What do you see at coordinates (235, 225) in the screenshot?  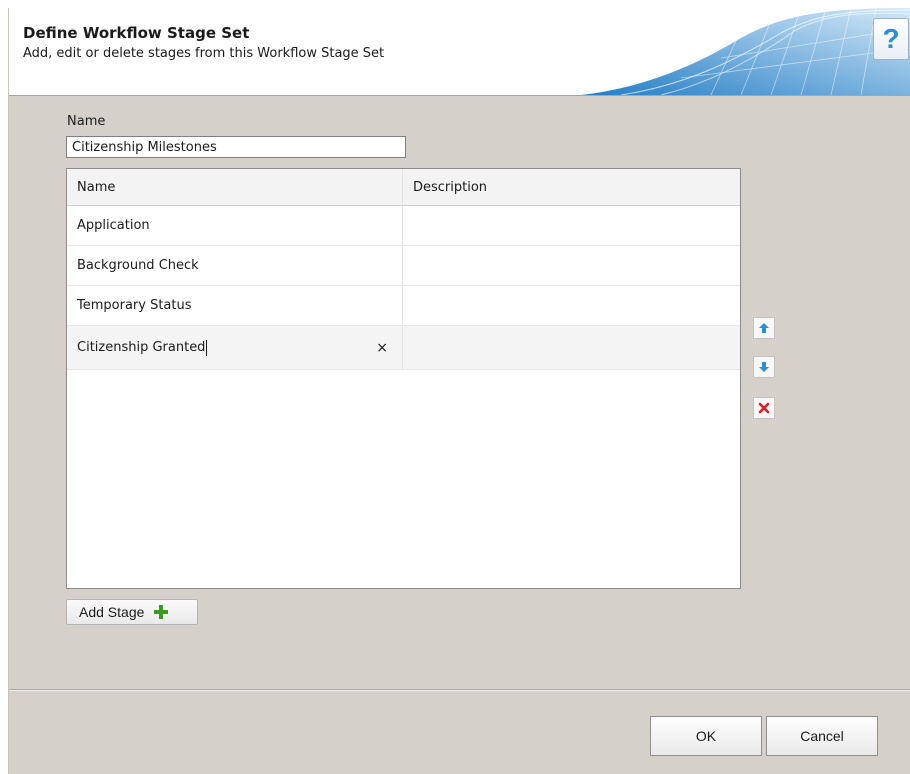 I see `stage-name-cell: Application` at bounding box center [235, 225].